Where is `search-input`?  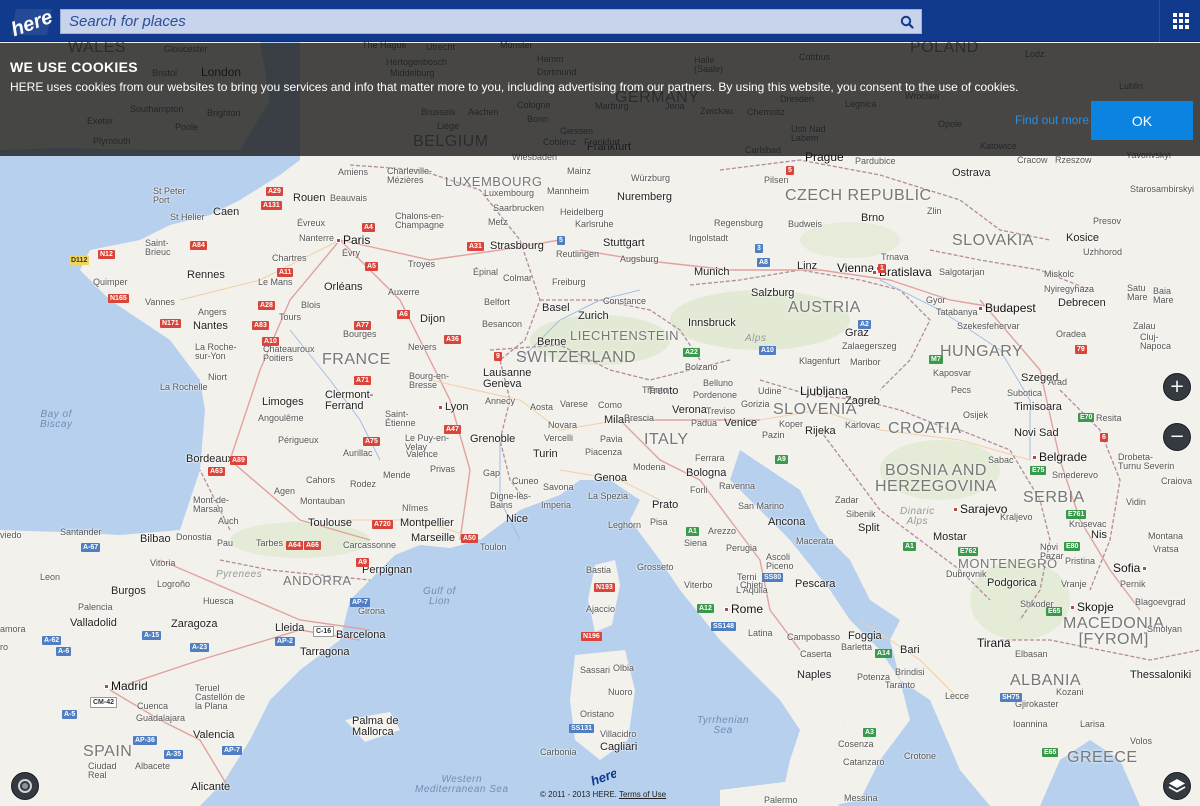
search-input is located at coordinates (476, 21).